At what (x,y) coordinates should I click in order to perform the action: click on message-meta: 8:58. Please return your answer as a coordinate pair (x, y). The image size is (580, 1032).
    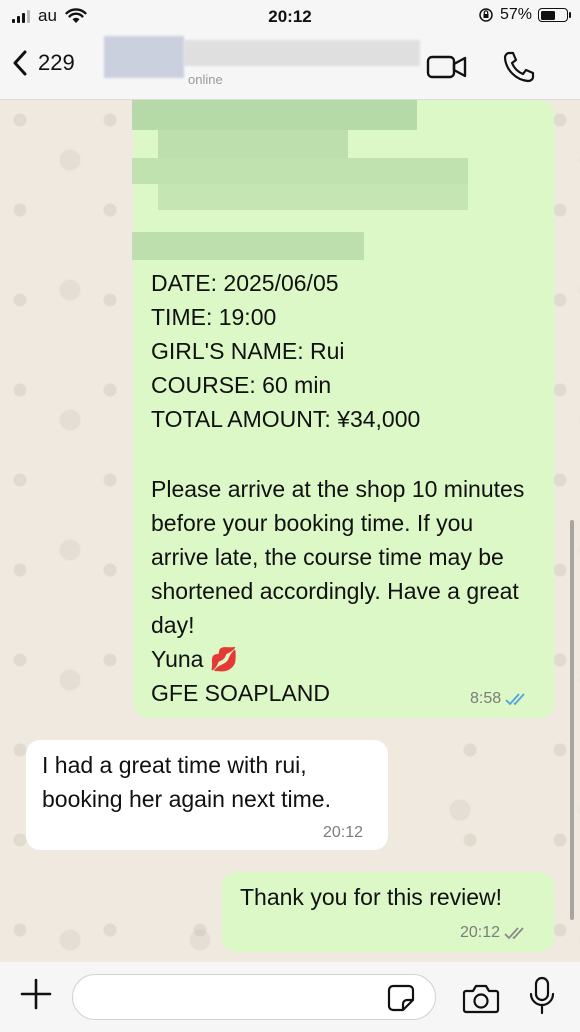
    Looking at the image, I should click on (500, 699).